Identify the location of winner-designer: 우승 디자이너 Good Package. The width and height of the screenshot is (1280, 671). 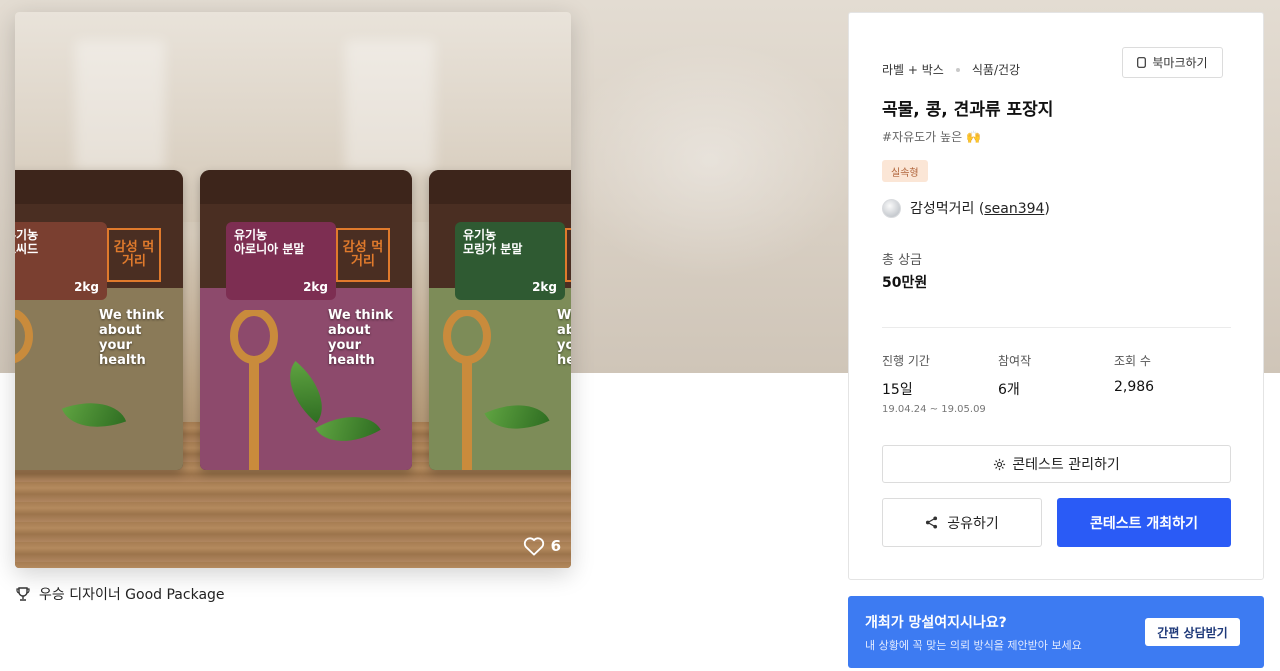
(120, 594).